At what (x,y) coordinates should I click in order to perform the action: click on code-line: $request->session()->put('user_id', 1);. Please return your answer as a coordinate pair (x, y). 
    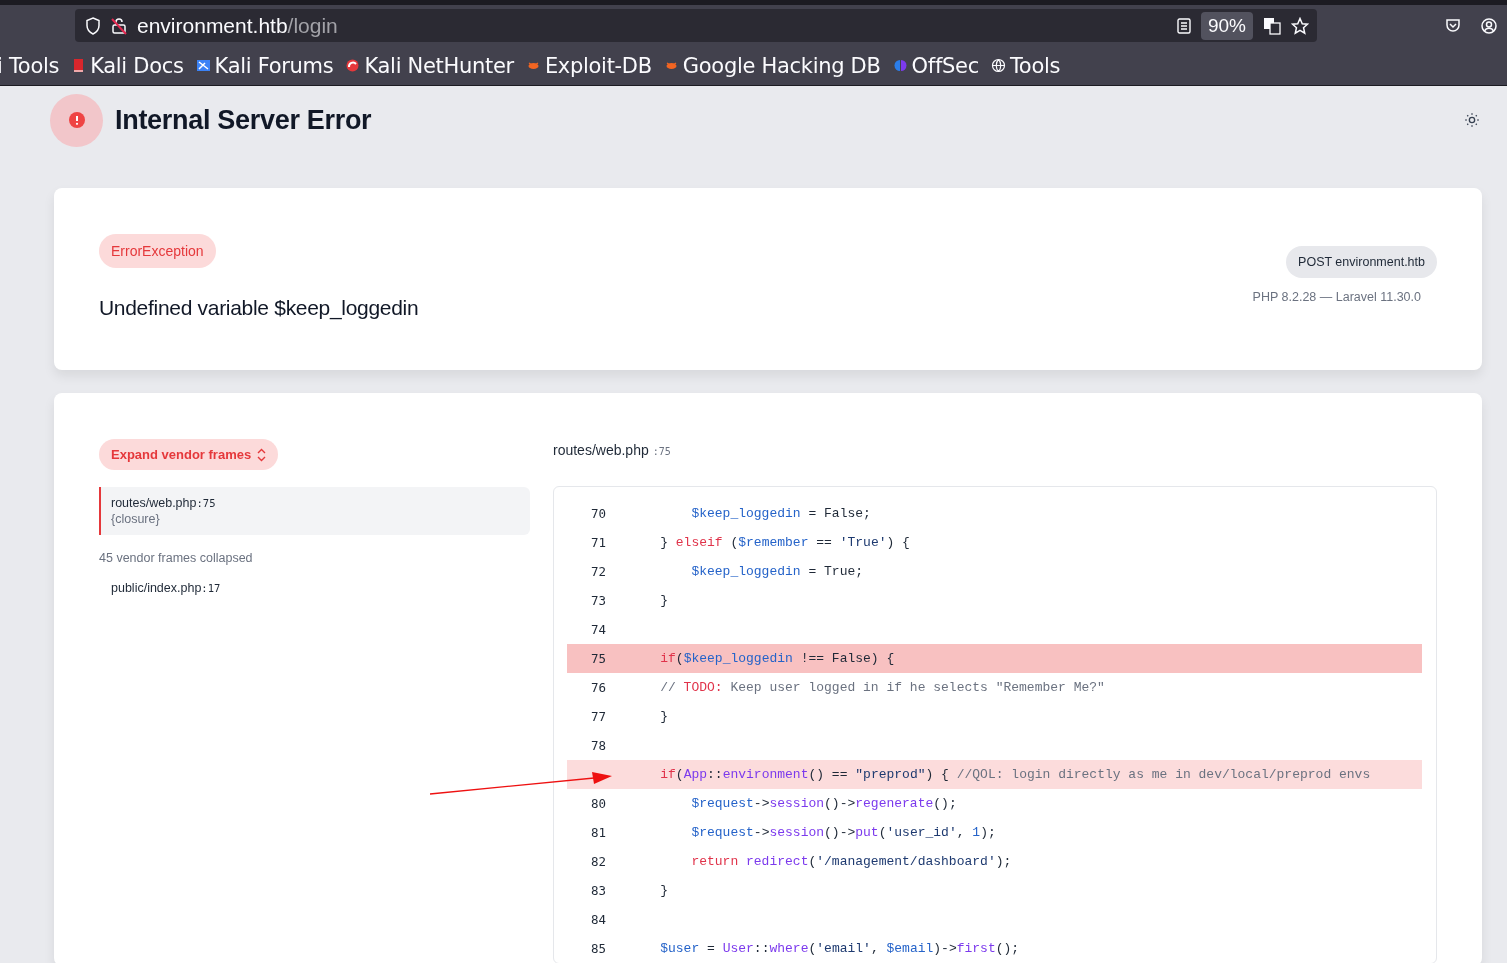
    Looking at the image, I should click on (843, 832).